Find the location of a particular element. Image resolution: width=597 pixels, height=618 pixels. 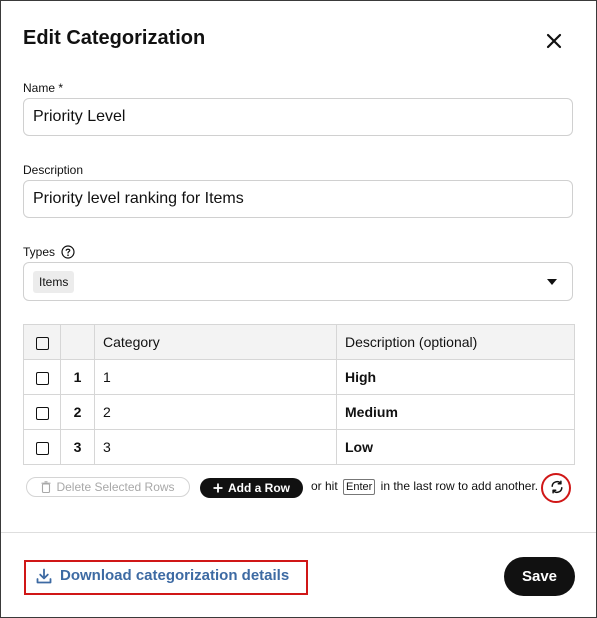

description-cell: Medium is located at coordinates (455, 412).